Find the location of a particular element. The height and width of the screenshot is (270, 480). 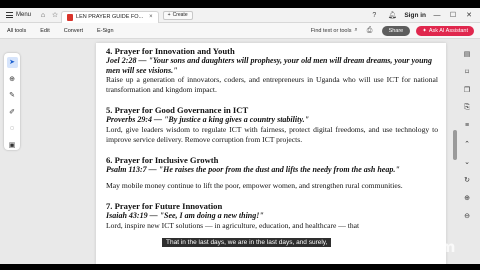

plus-icon: + is located at coordinates (169, 15).